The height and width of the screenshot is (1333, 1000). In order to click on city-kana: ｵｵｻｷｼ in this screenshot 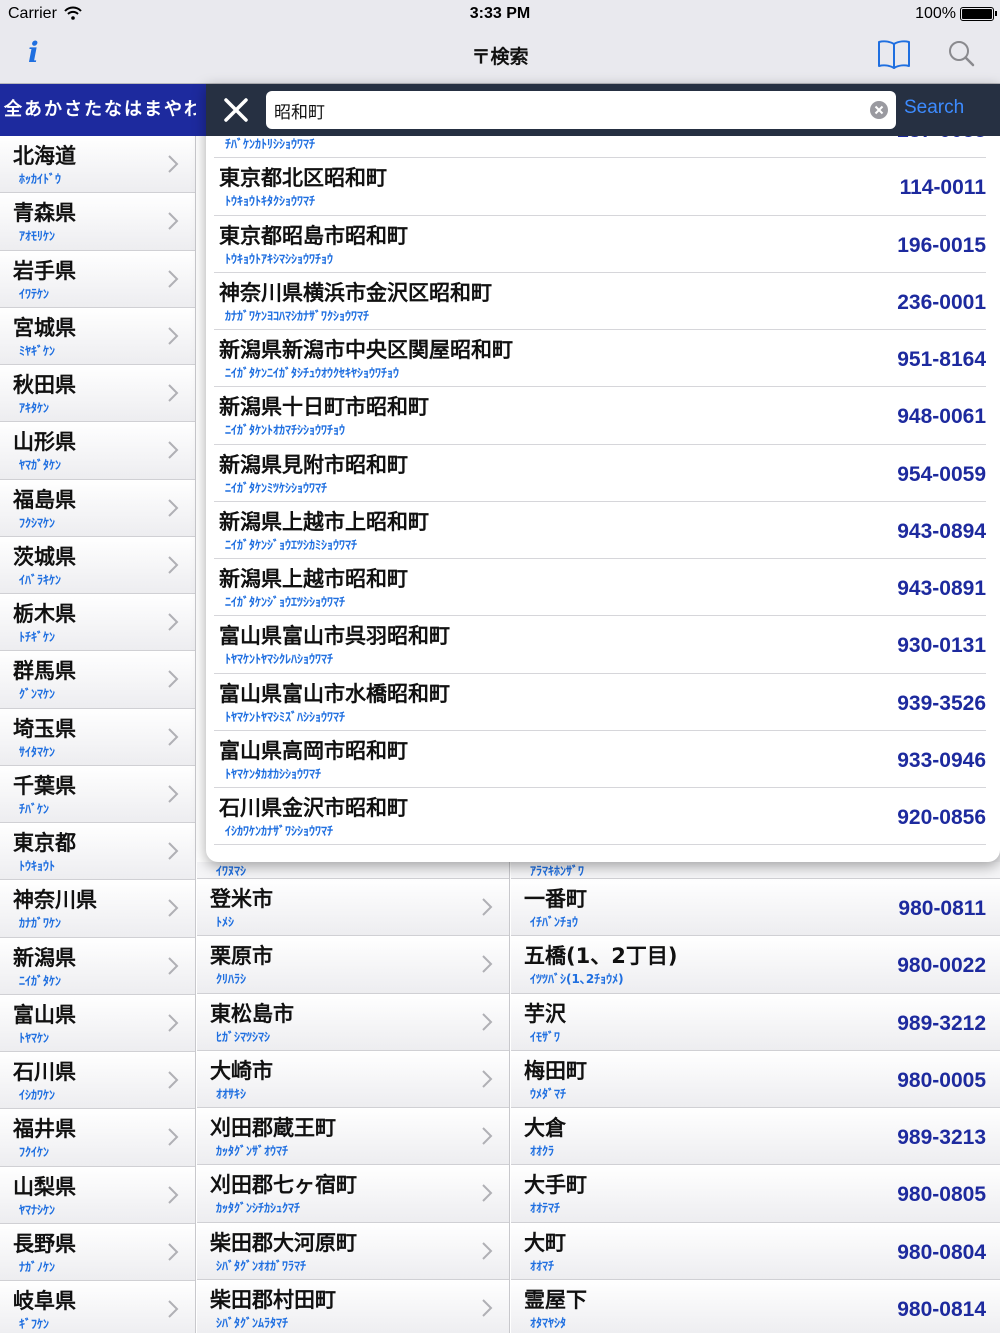, I will do `click(231, 1093)`.